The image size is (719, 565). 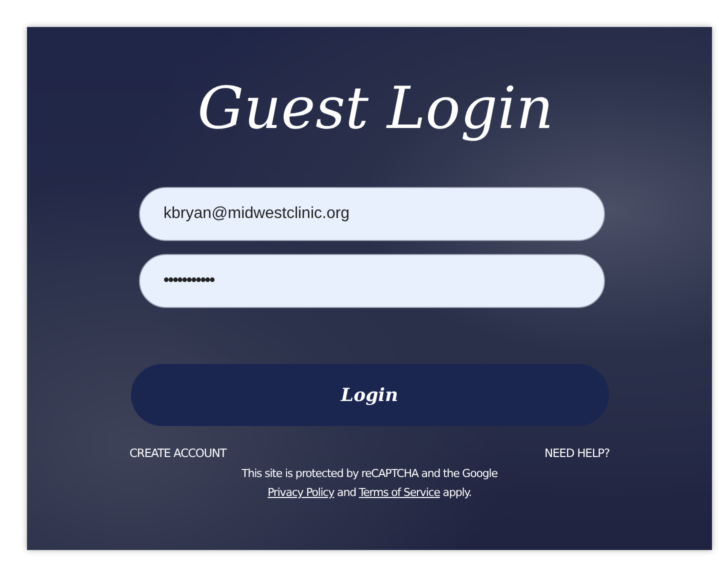 What do you see at coordinates (371, 214) in the screenshot?
I see `email-field: kbryan@midwestclinic.org` at bounding box center [371, 214].